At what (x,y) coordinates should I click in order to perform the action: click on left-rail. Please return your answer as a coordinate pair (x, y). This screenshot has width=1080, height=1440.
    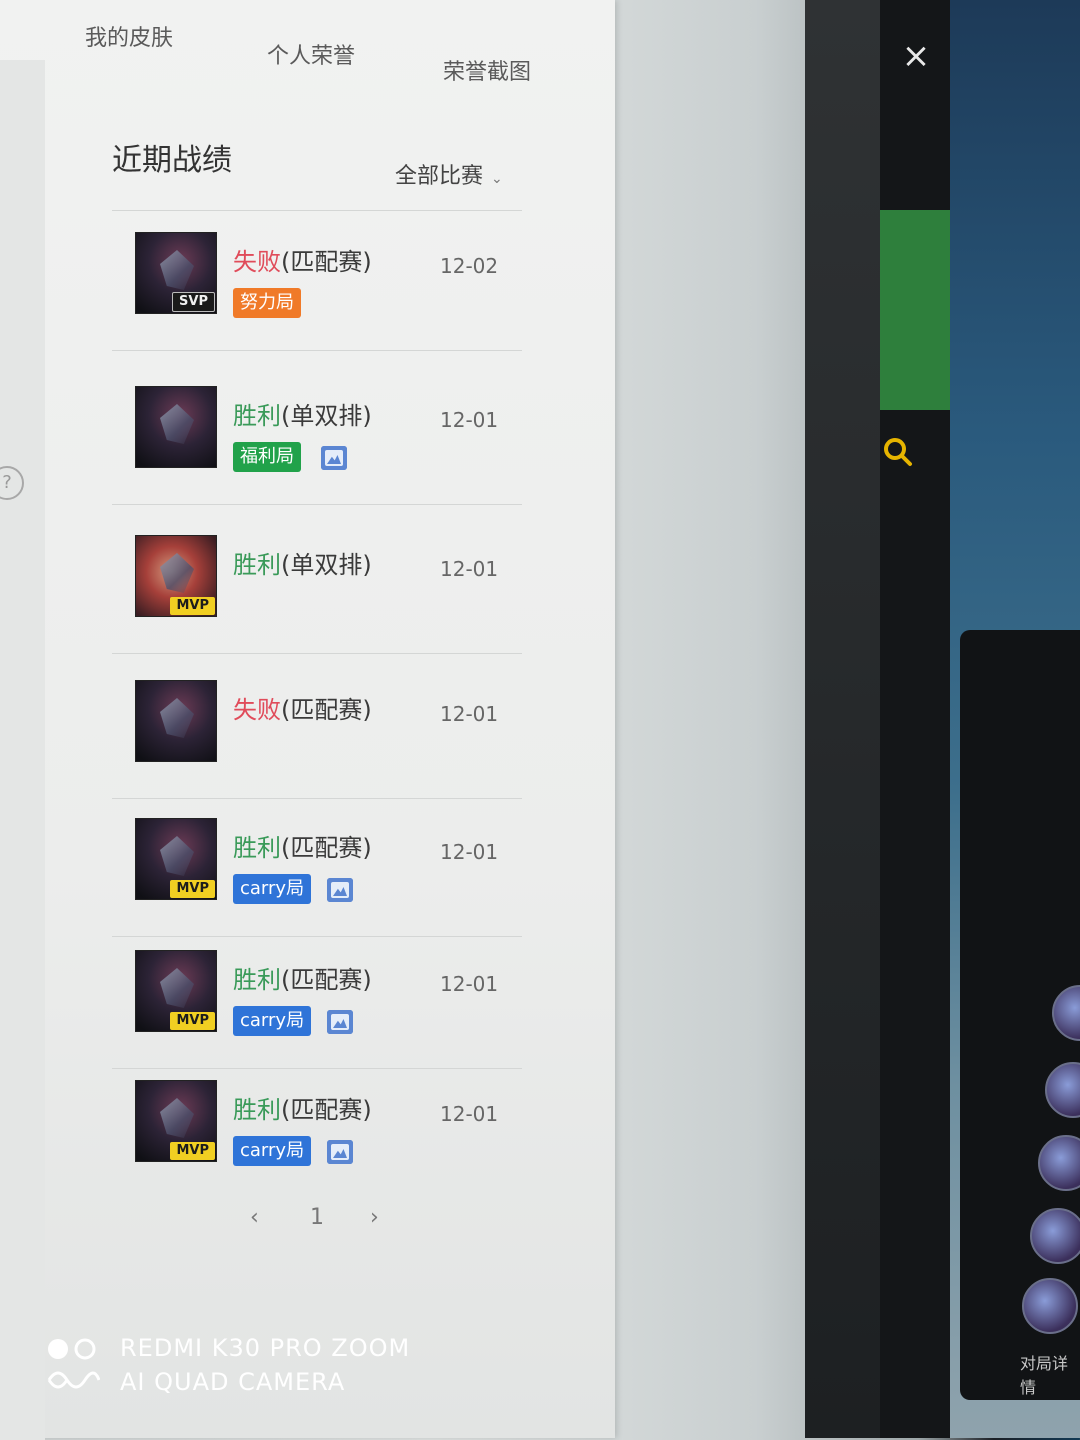
    Looking at the image, I should click on (22, 750).